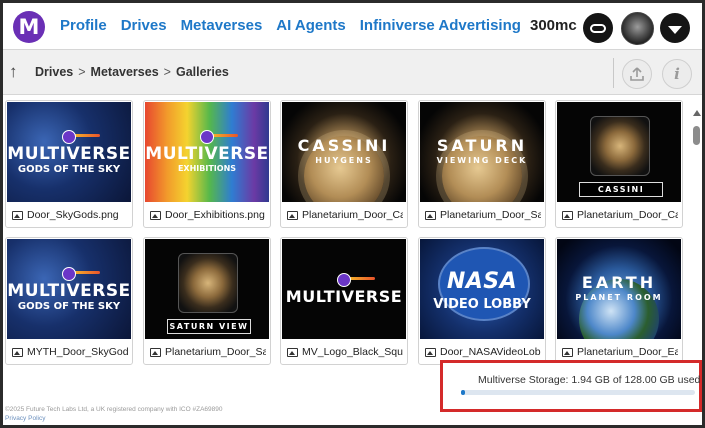  I want to click on file-thumbnail: MULTIVERSE, so click(344, 289).